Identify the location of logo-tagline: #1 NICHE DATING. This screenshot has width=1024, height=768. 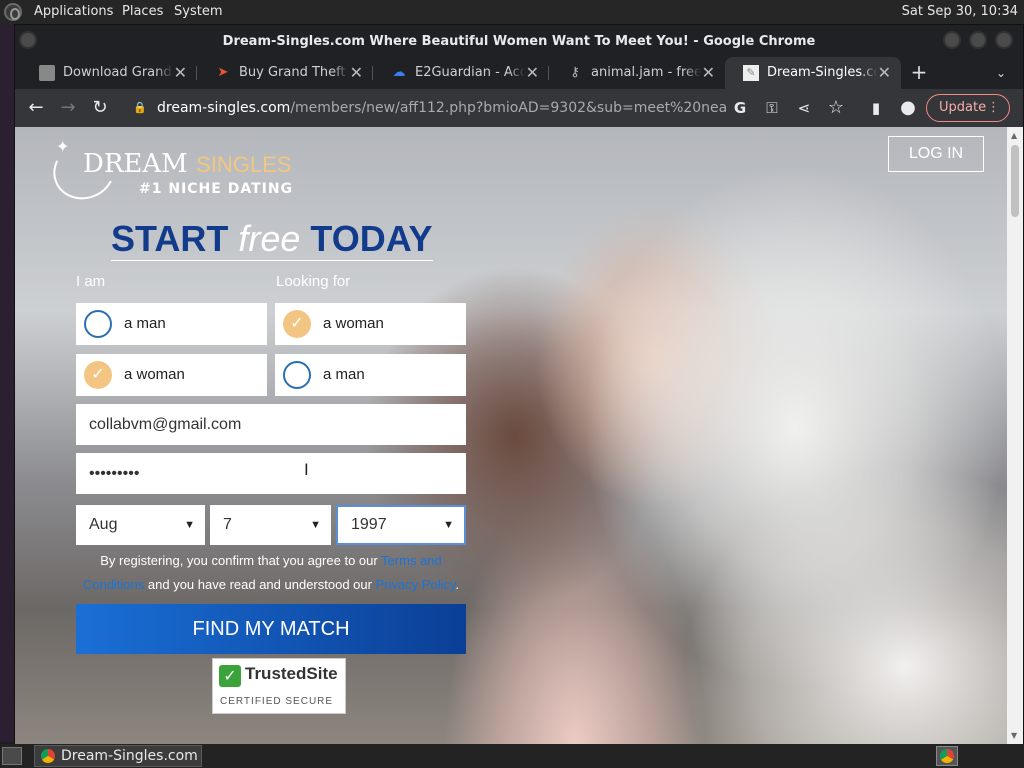
(216, 189).